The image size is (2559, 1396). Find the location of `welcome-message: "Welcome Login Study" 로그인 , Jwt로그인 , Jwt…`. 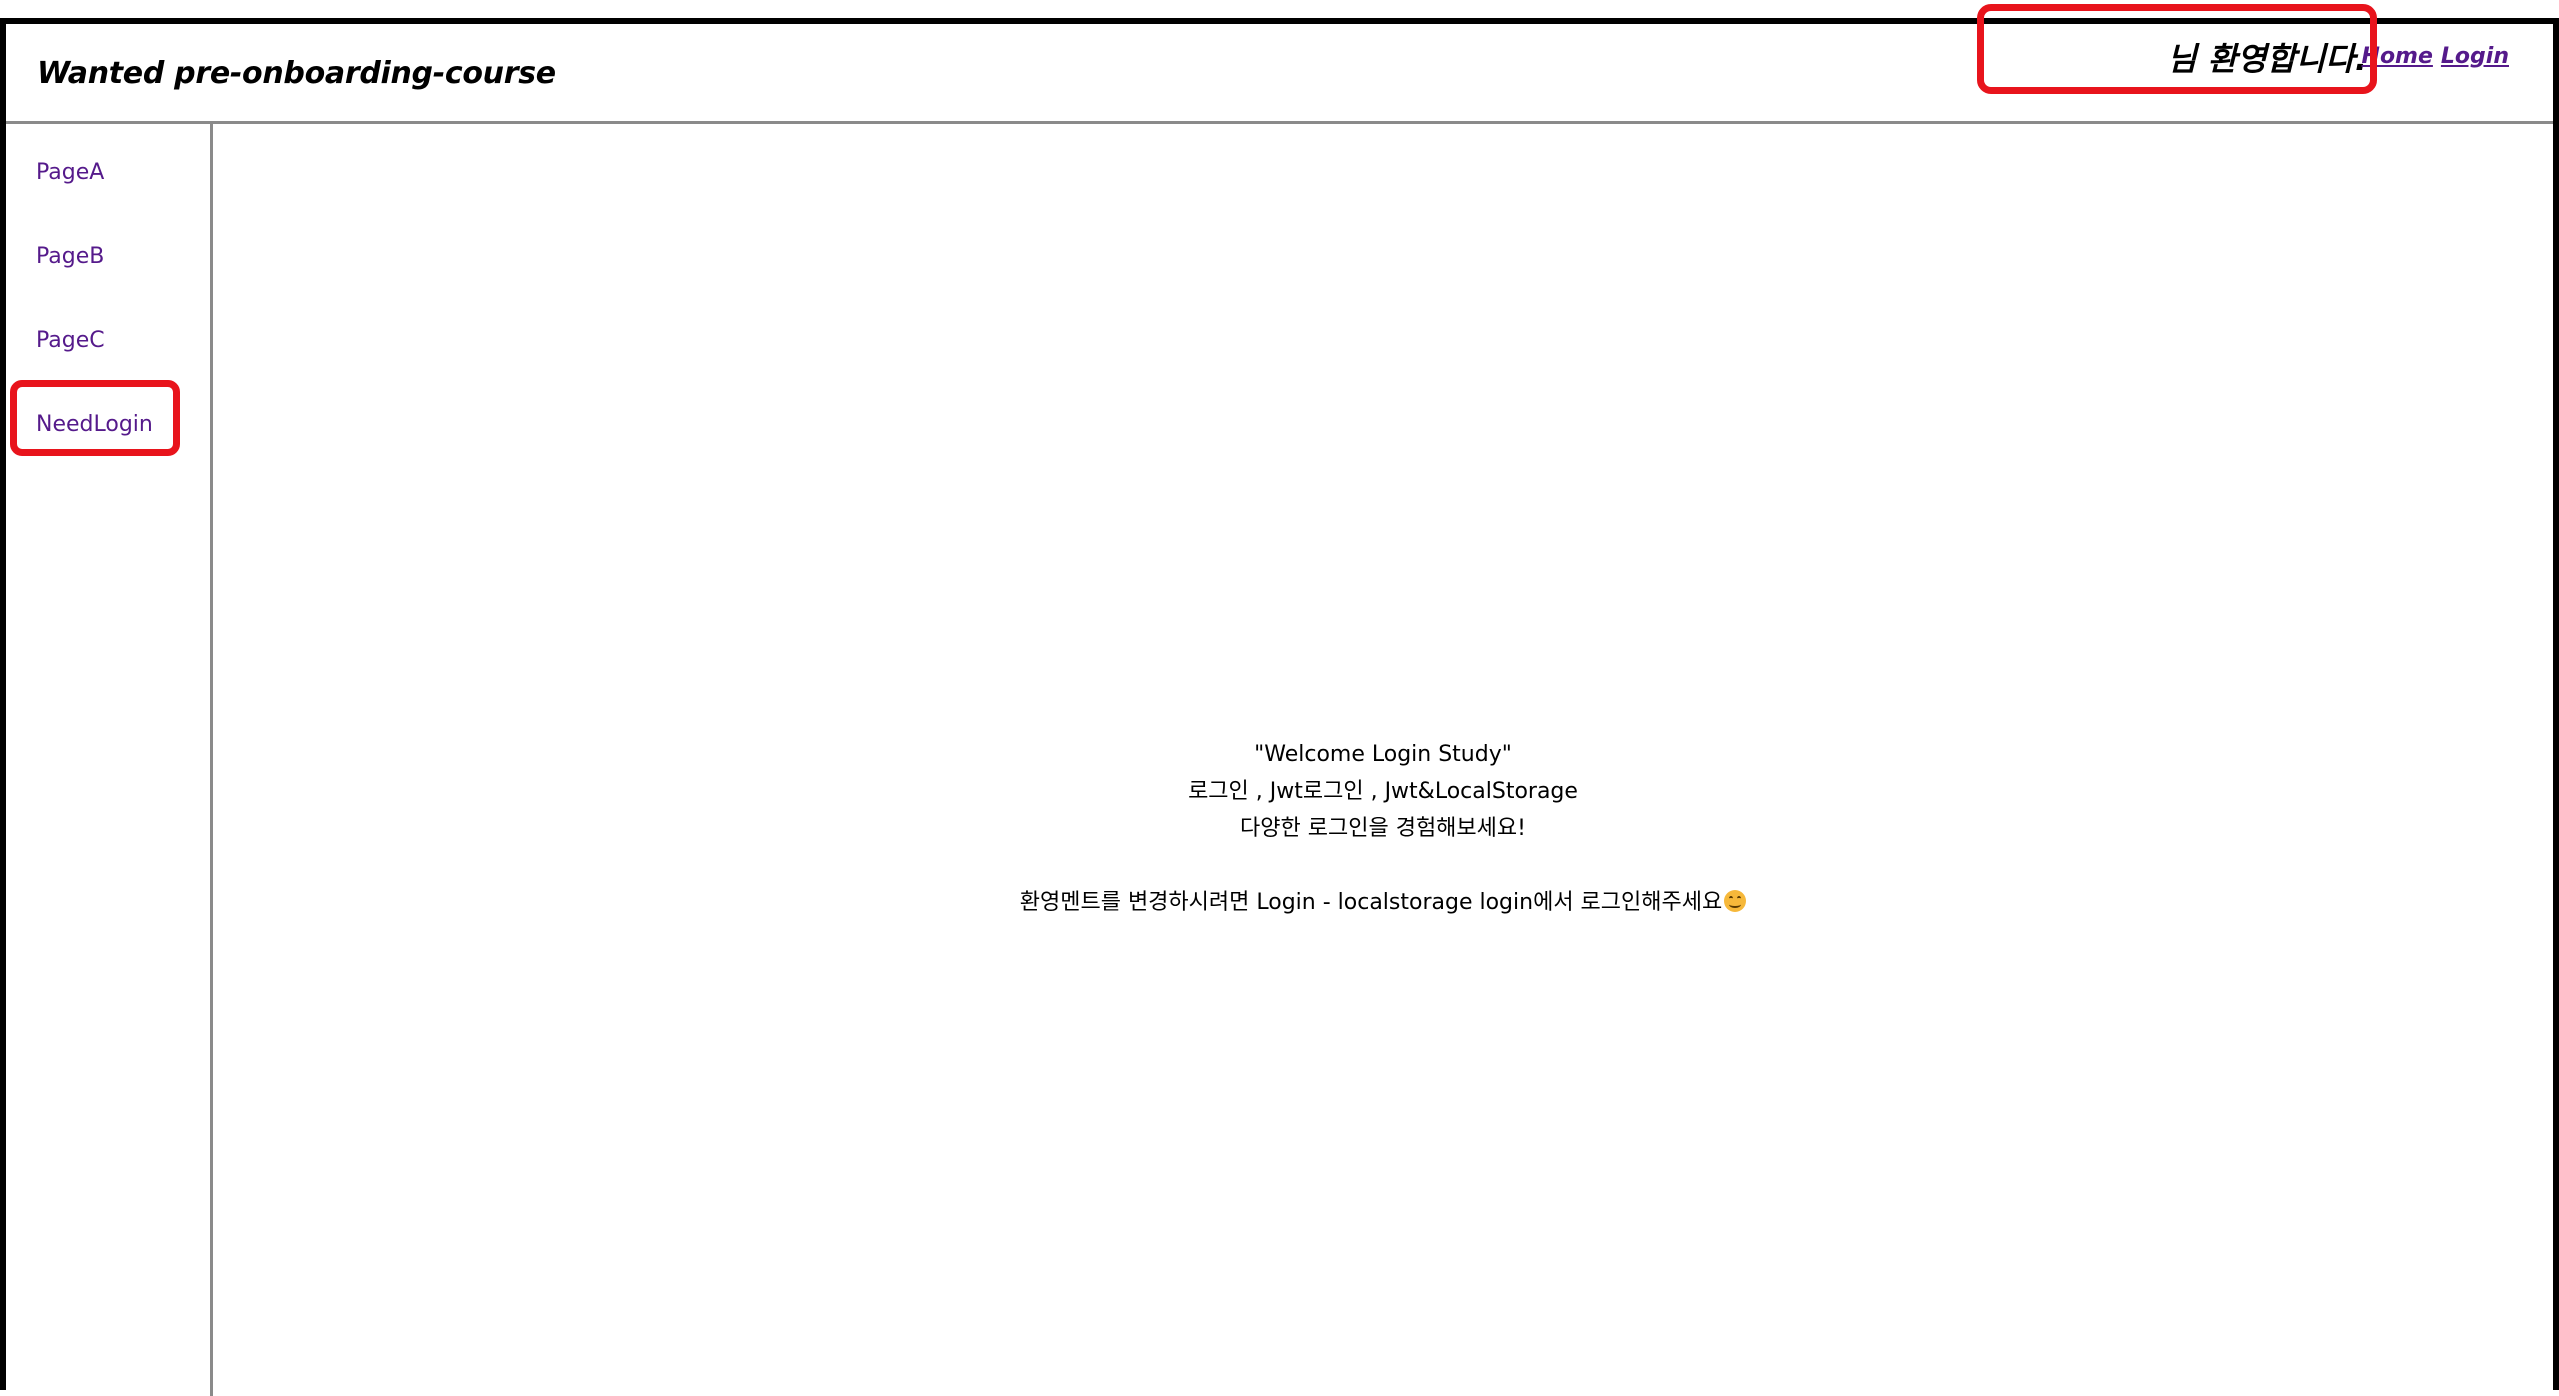

welcome-message: "Welcome Login Study" 로그인 , Jwt로그인 , Jwt… is located at coordinates (1383, 828).